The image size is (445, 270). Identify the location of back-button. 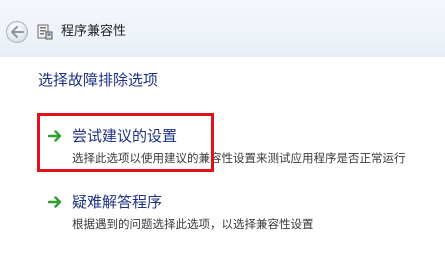
(17, 32).